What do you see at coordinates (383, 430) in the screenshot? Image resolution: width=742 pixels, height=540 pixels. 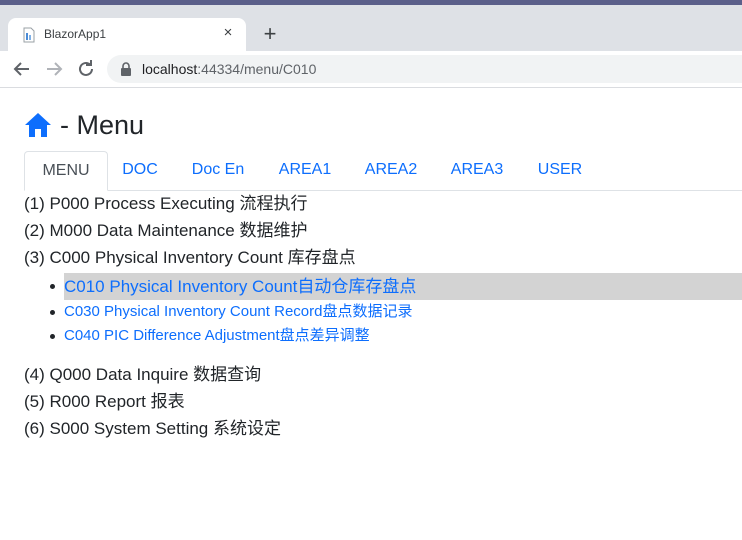 I see `menu-item-s000: (6) S000 System Setting 系统设定` at bounding box center [383, 430].